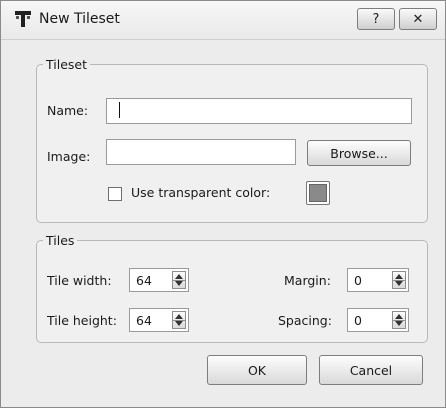 The height and width of the screenshot is (408, 446). I want to click on tile-height-label: Tile height:, so click(82, 320).